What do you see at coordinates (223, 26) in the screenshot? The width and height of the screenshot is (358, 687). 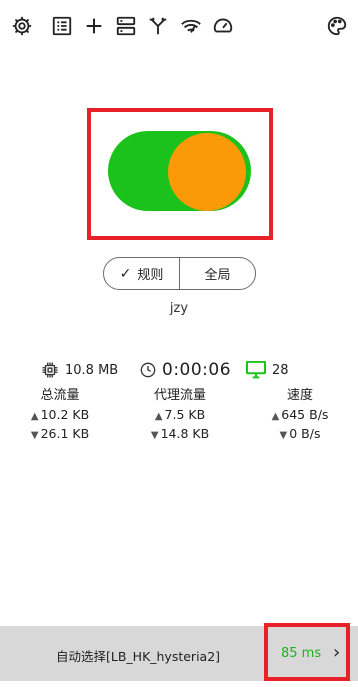 I see `speedometer-icon` at bounding box center [223, 26].